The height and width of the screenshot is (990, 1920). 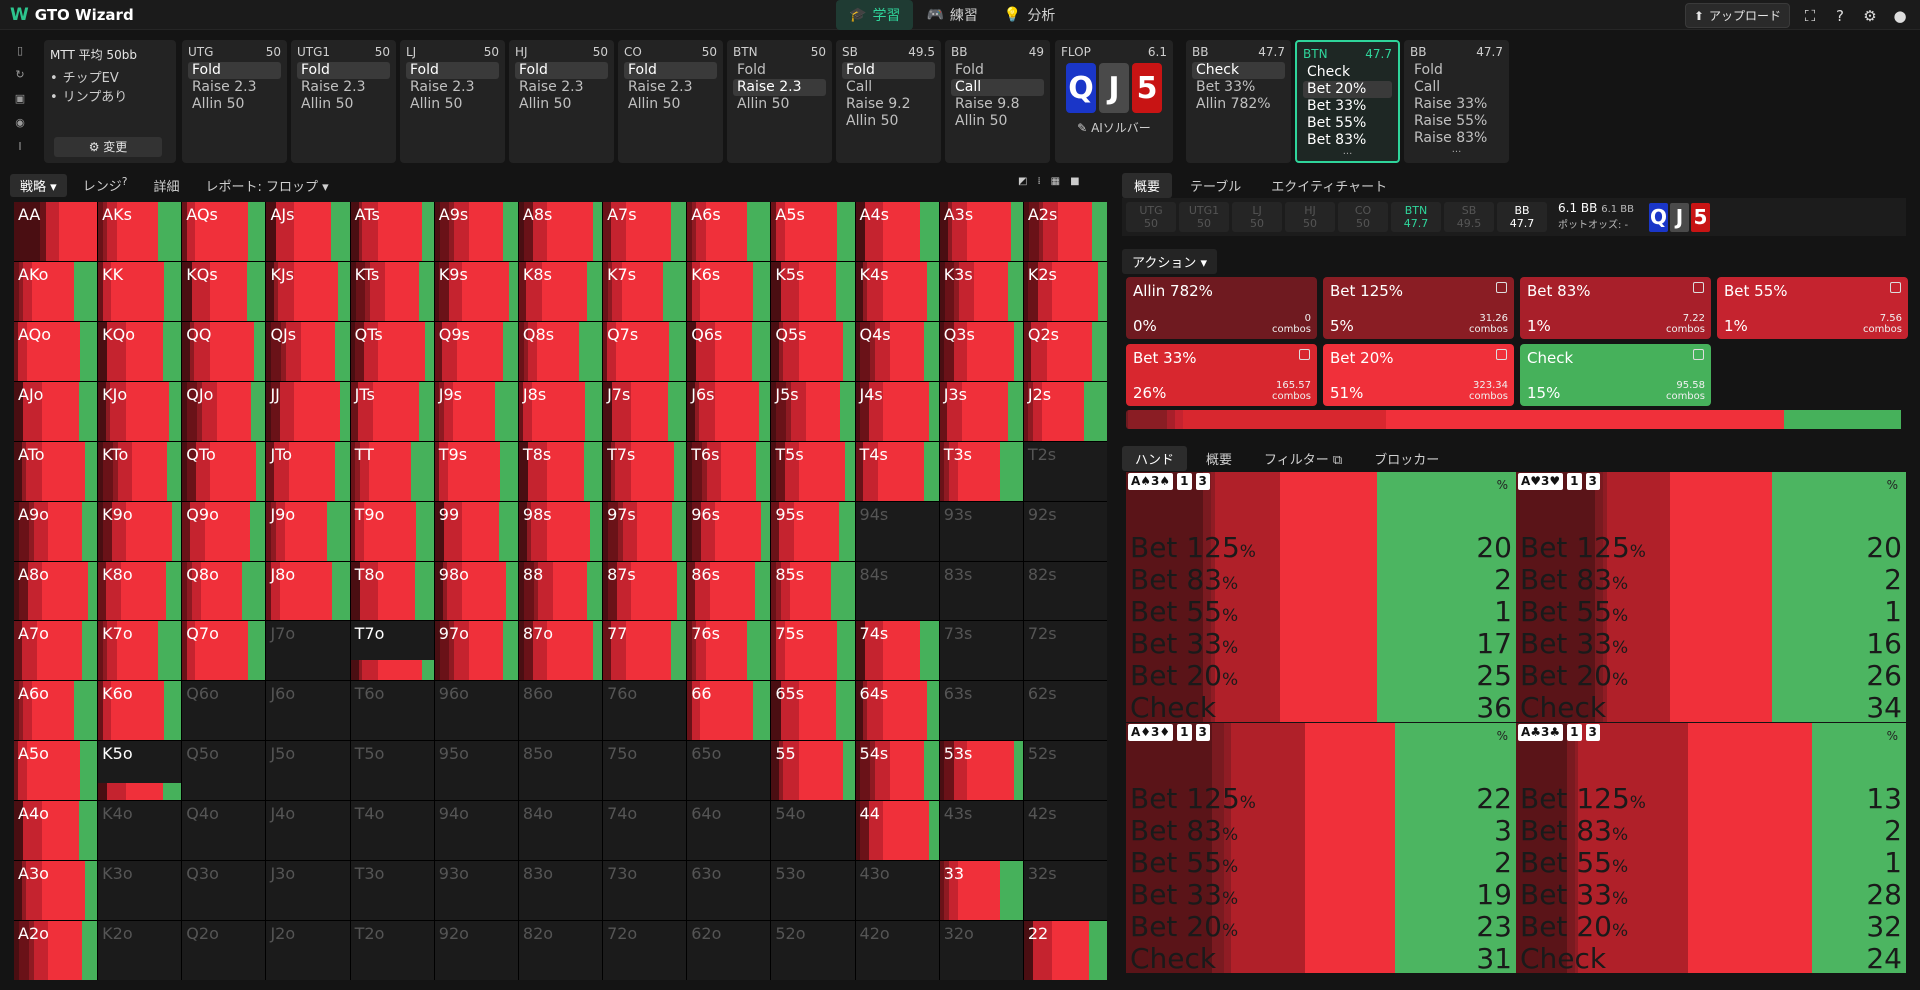 What do you see at coordinates (1029, 15) in the screenshot?
I see `nav-analyze: 💡 分析` at bounding box center [1029, 15].